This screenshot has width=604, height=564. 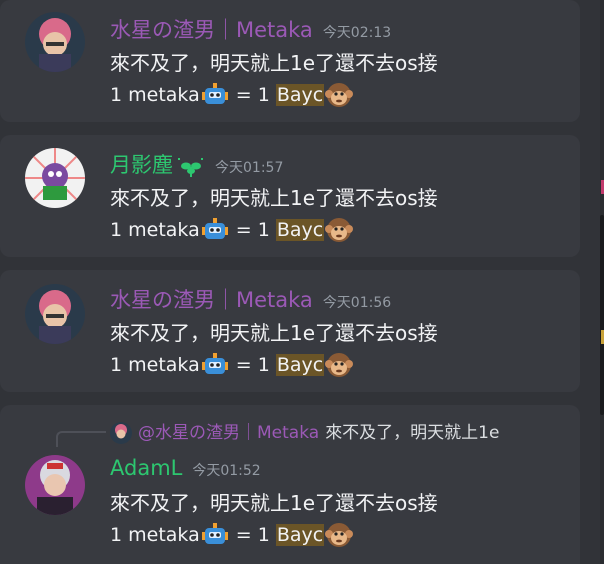 What do you see at coordinates (228, 433) in the screenshot?
I see `reply-author: @水星の渣男｜Metaka` at bounding box center [228, 433].